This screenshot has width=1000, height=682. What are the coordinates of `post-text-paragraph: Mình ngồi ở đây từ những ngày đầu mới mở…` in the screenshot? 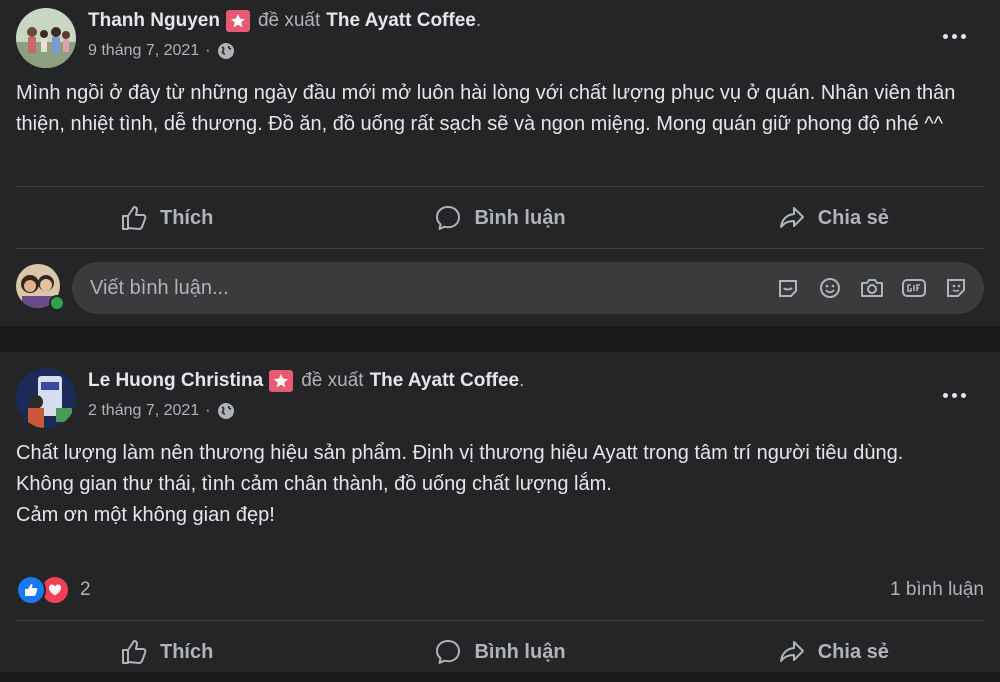 It's located at (488, 108).